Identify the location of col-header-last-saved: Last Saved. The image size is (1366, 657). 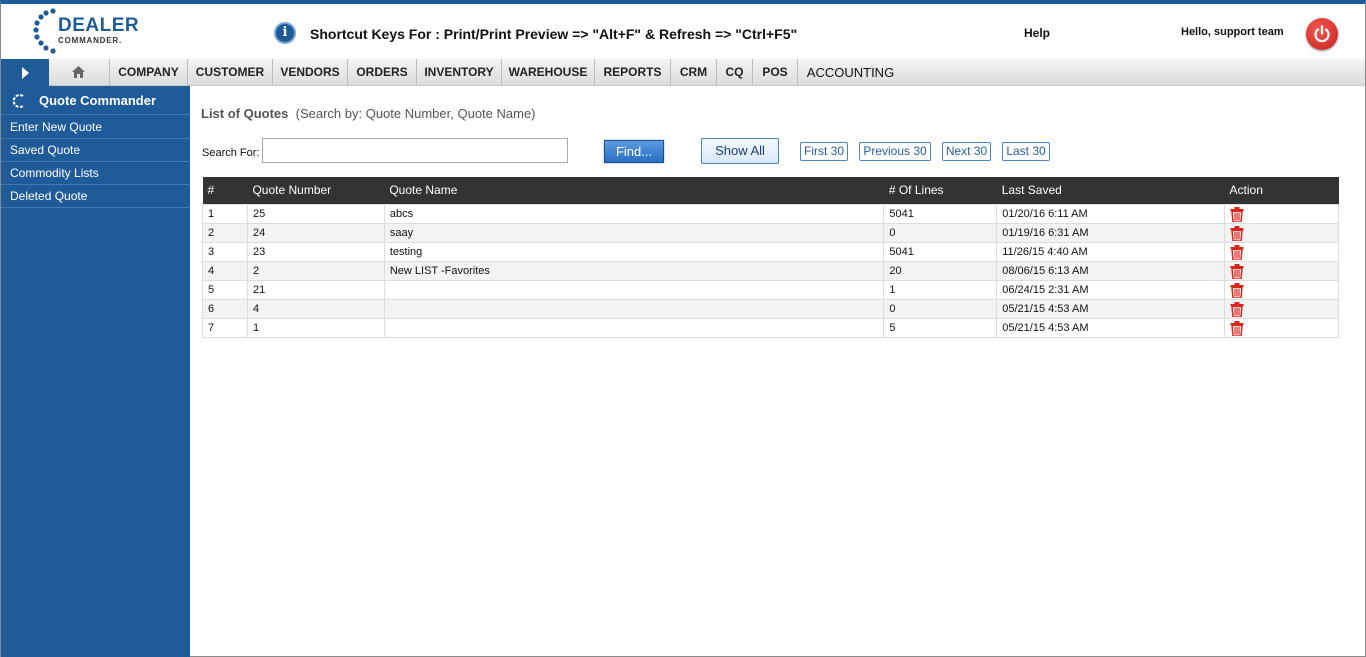
(1110, 190).